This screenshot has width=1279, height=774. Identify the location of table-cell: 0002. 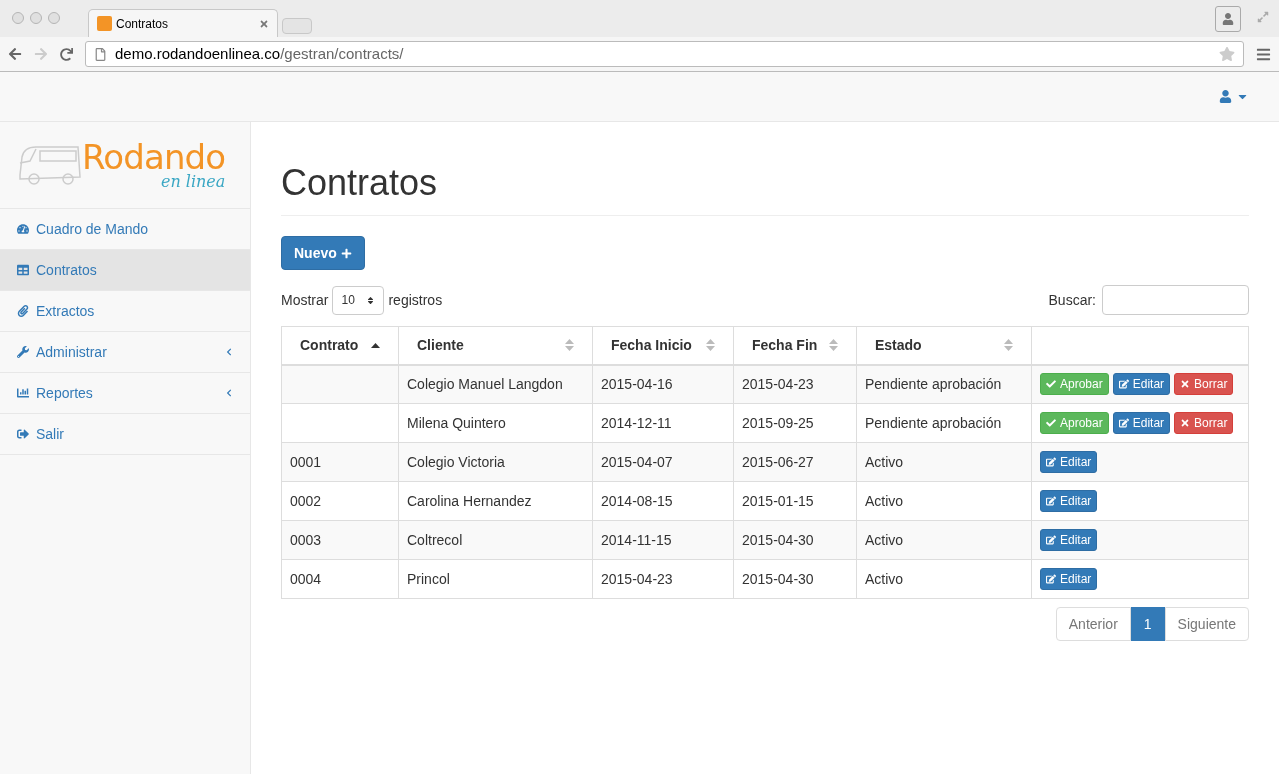
(340, 501).